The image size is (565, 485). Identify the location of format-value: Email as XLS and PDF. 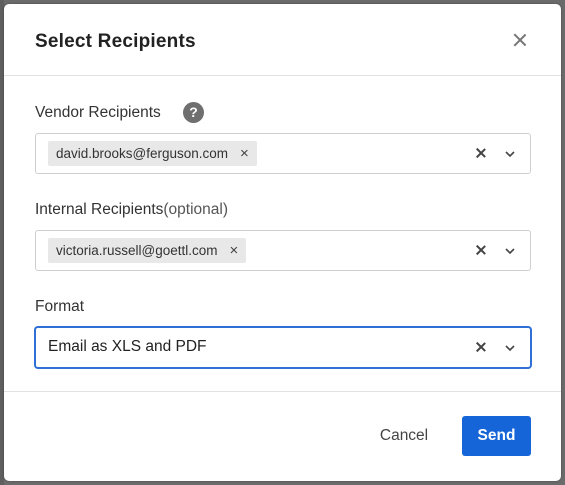
(127, 346).